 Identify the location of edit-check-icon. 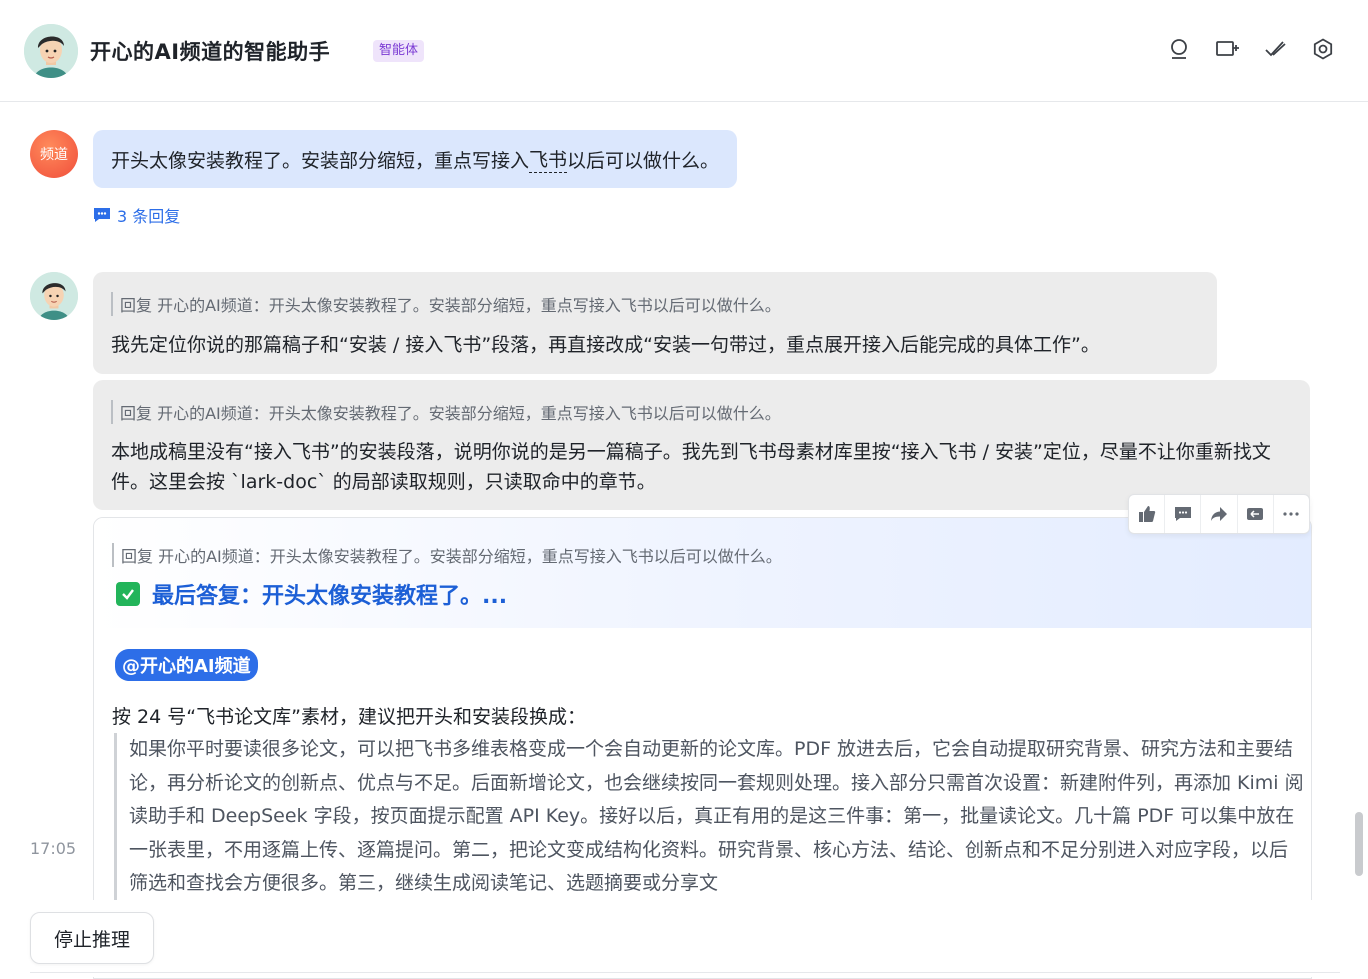
(1275, 49).